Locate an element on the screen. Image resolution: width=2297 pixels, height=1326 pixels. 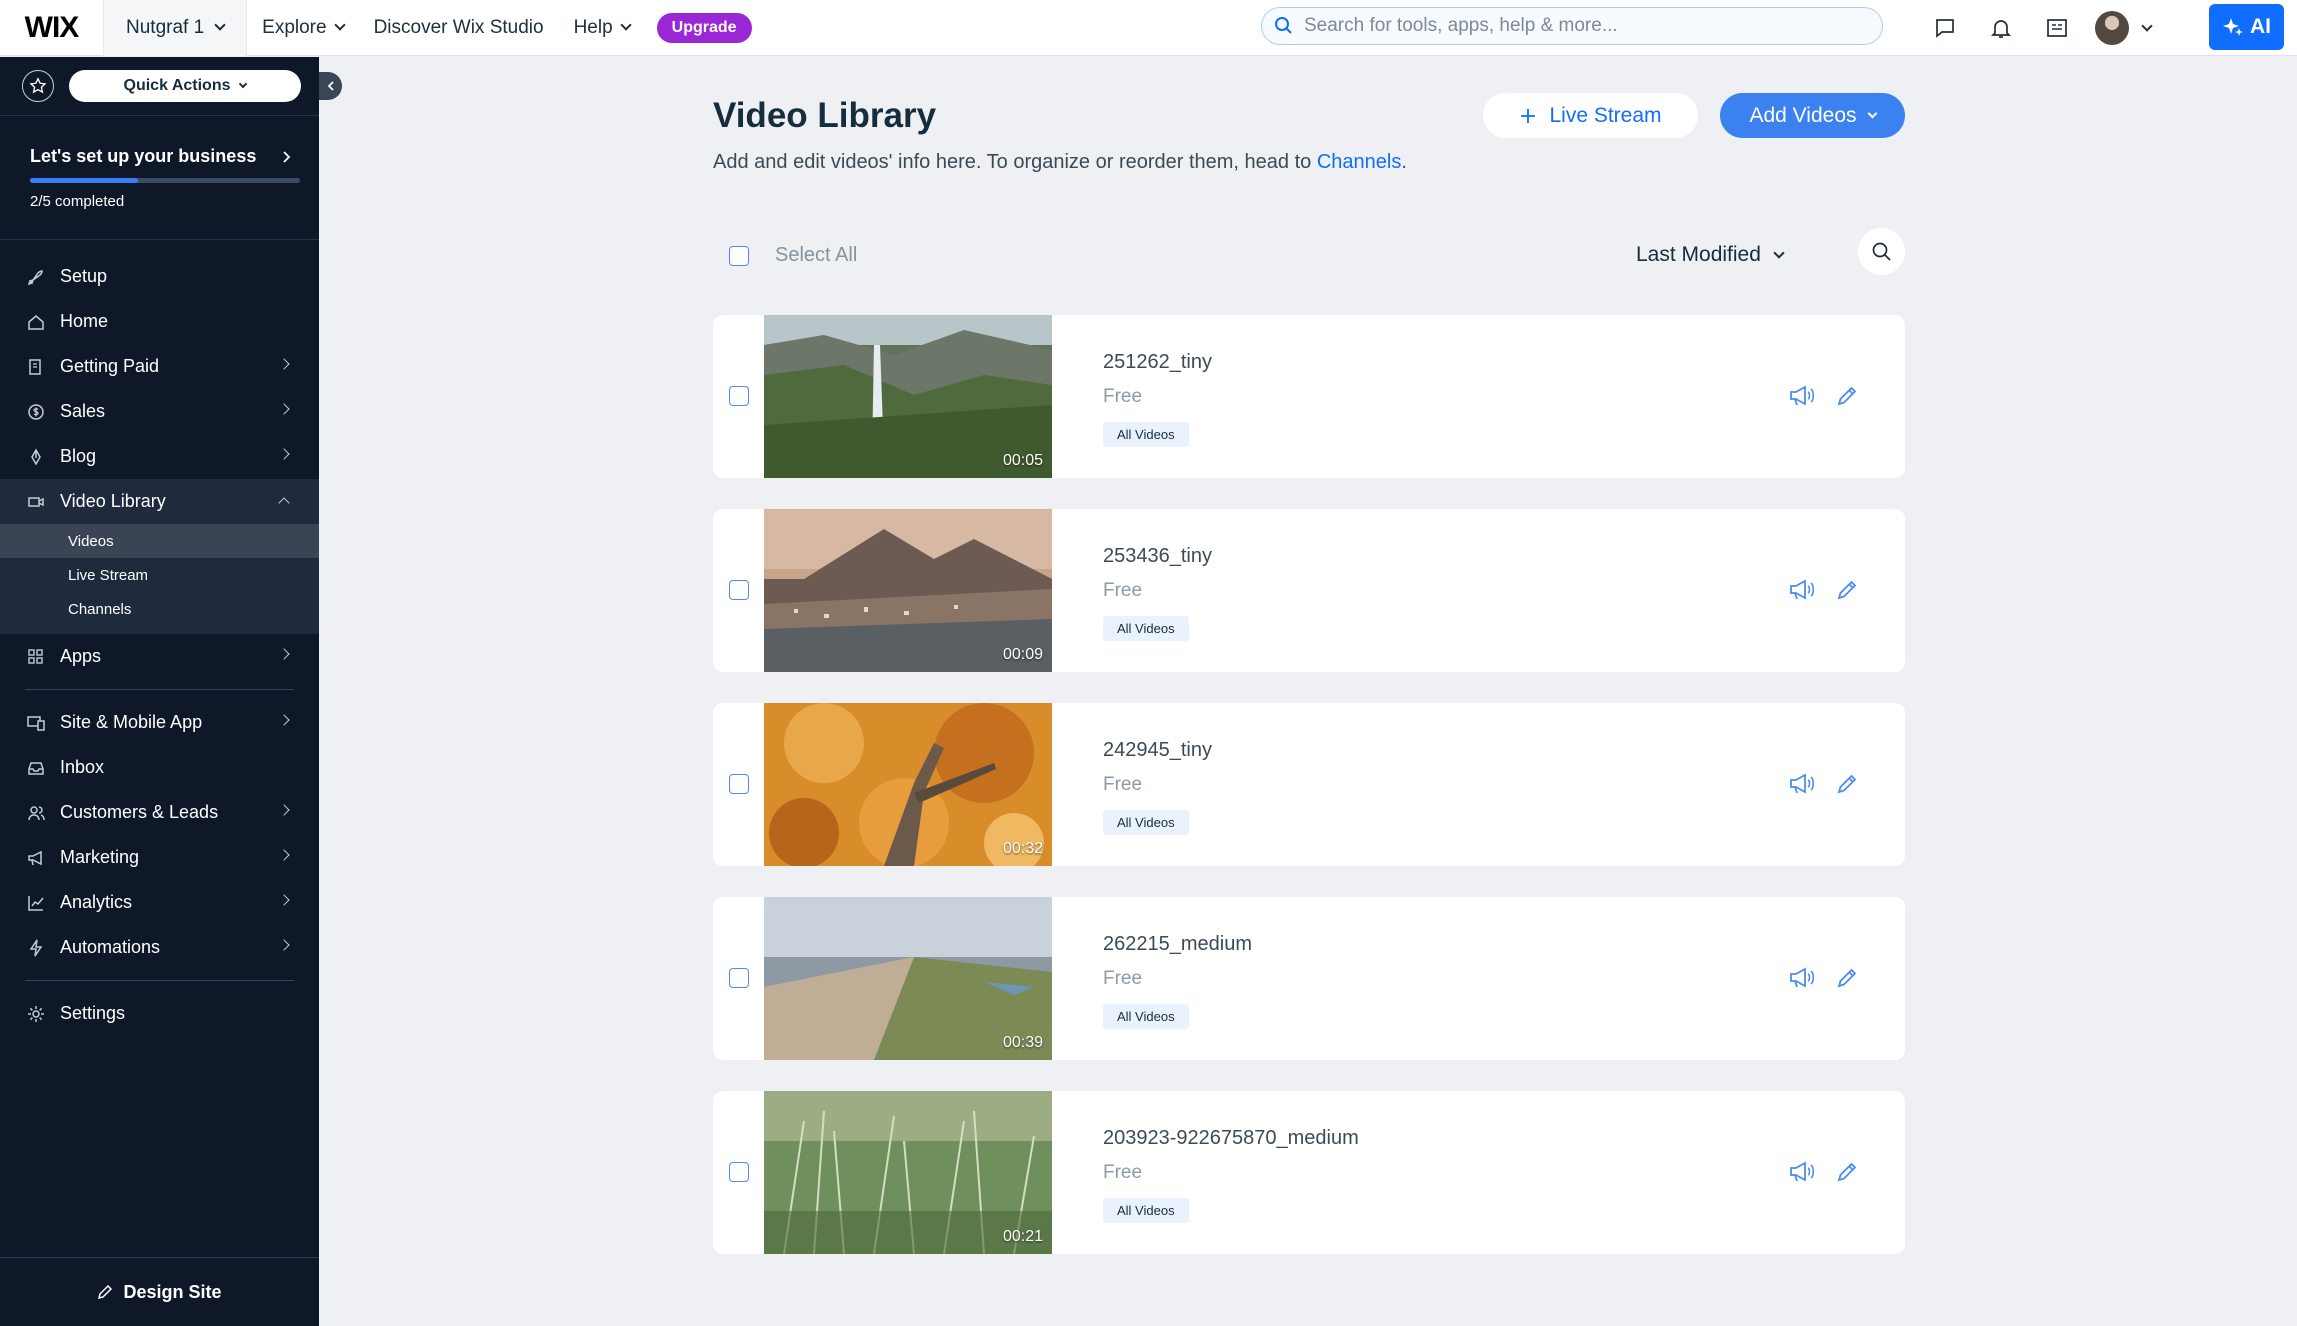
sidebar-item-label: Analytics is located at coordinates (96, 902).